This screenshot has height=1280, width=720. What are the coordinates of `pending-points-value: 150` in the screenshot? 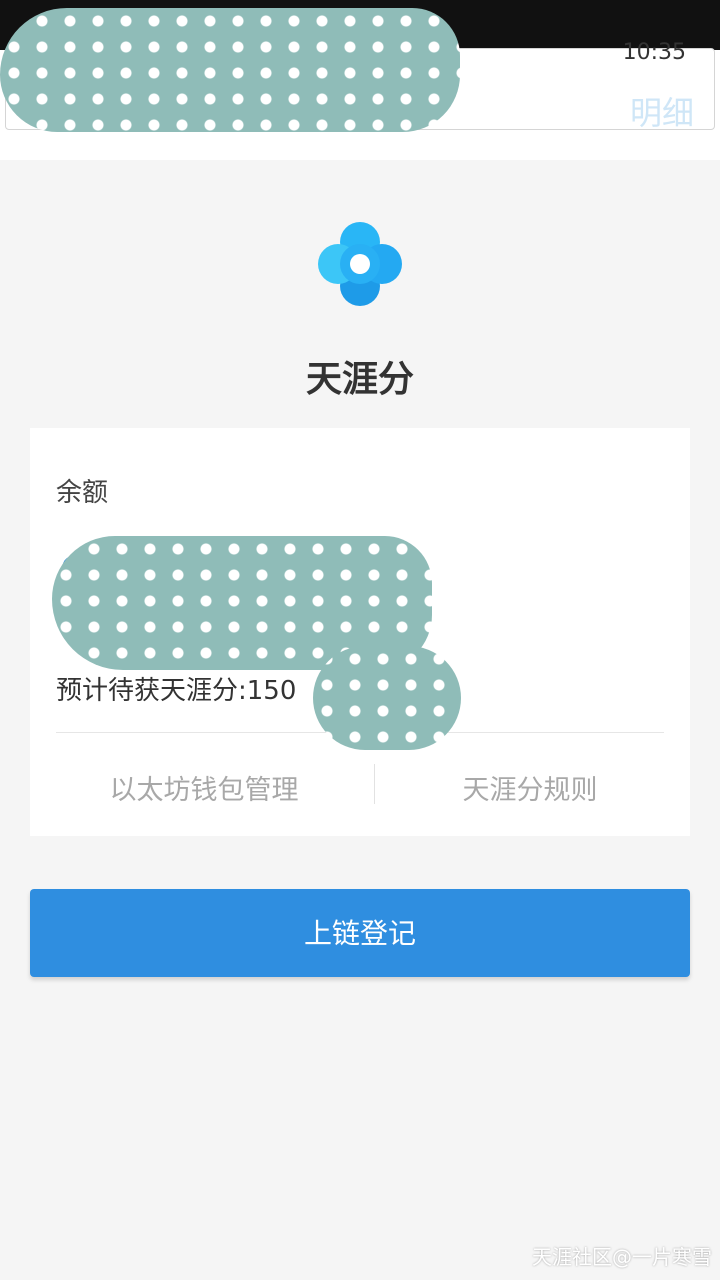 It's located at (271, 691).